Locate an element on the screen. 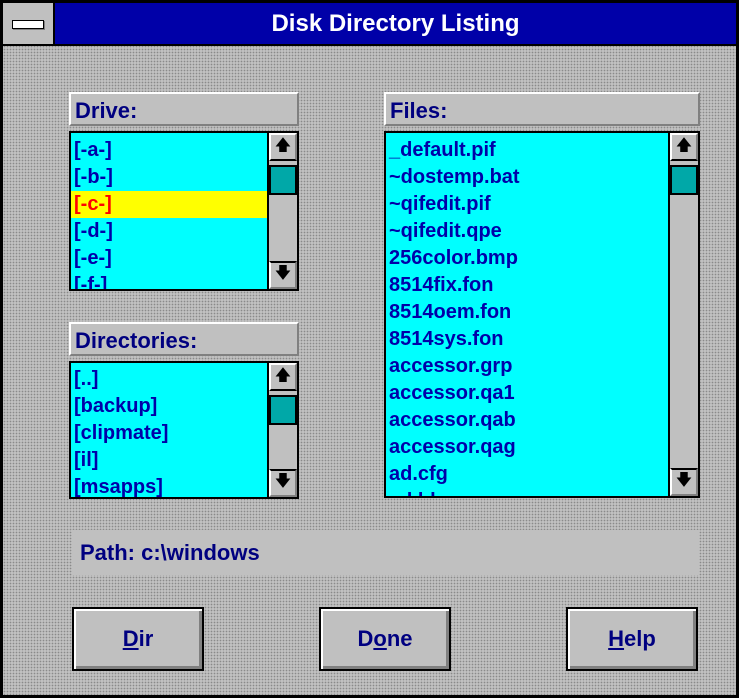 The height and width of the screenshot is (698, 739). drive-scroll-up-button: 🡅 is located at coordinates (283, 147).